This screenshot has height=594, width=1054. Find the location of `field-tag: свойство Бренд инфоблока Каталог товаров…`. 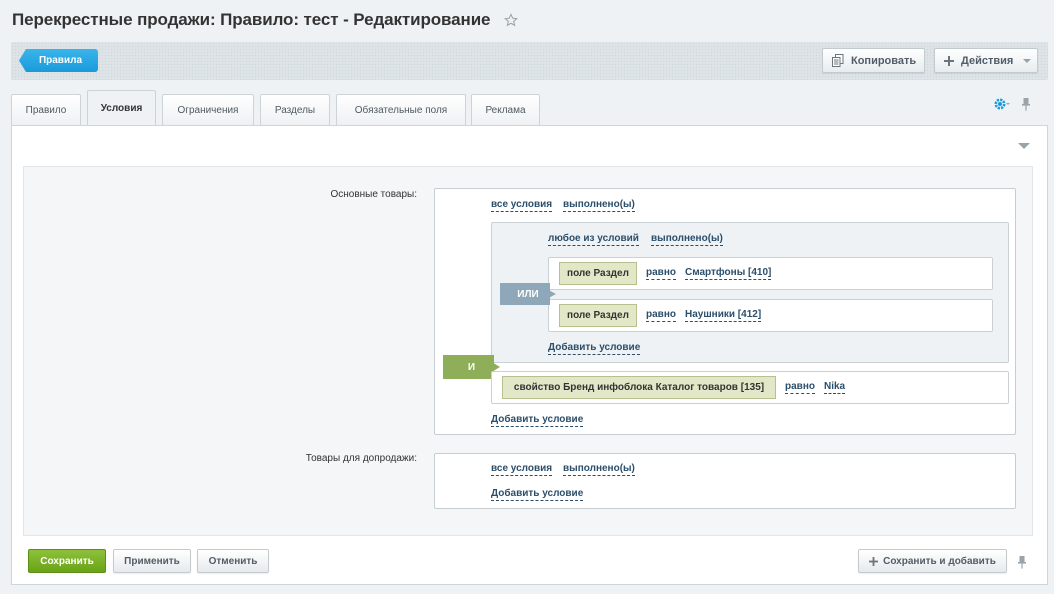

field-tag: свойство Бренд инфоблока Каталог товаров… is located at coordinates (639, 387).